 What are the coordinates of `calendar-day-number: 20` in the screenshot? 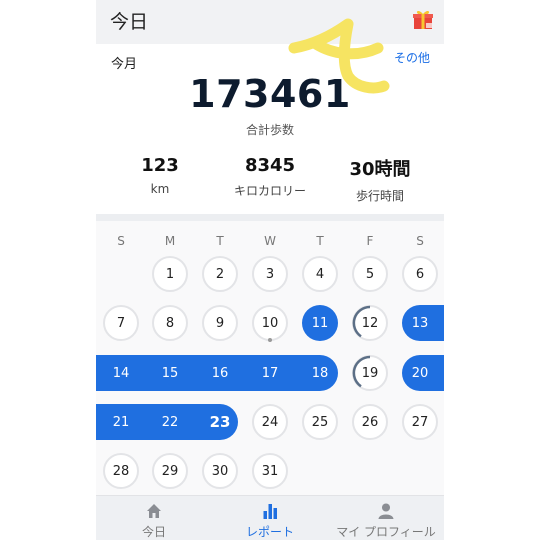 It's located at (420, 373).